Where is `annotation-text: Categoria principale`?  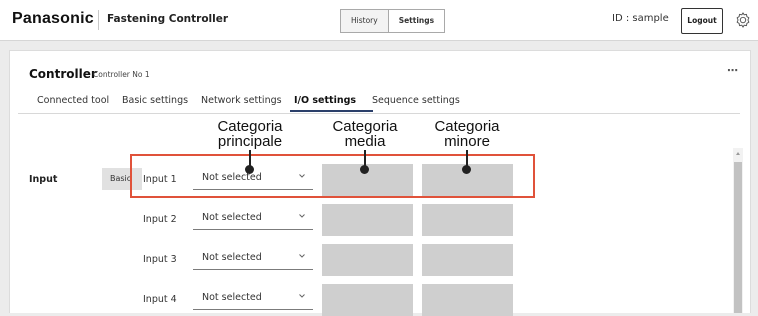 annotation-text: Categoria principale is located at coordinates (250, 134).